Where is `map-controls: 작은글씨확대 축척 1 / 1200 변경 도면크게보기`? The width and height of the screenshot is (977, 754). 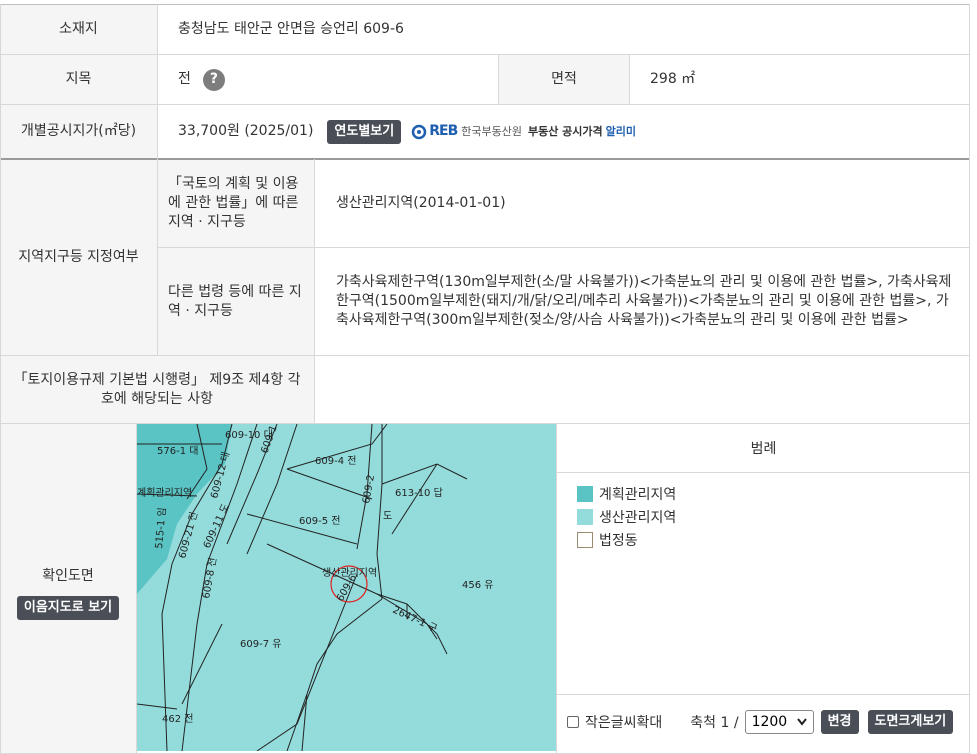 map-controls: 작은글씨확대 축척 1 / 1200 변경 도면크게보기 is located at coordinates (760, 722).